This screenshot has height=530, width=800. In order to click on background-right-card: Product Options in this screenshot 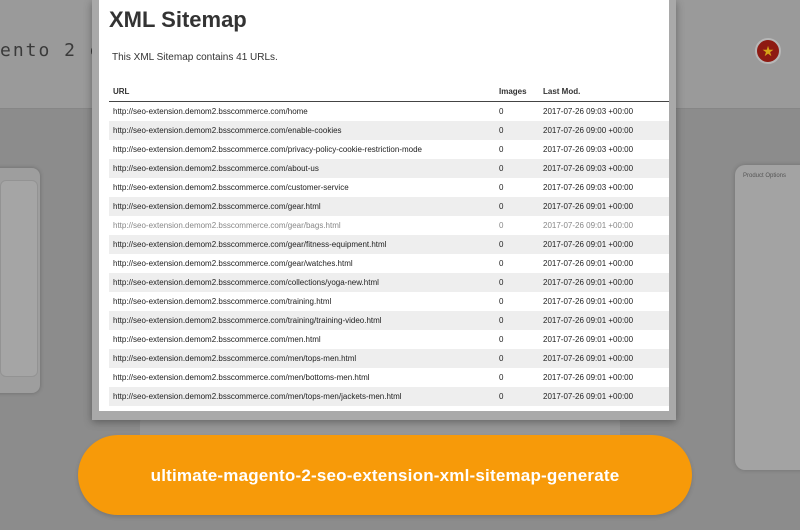, I will do `click(767, 317)`.